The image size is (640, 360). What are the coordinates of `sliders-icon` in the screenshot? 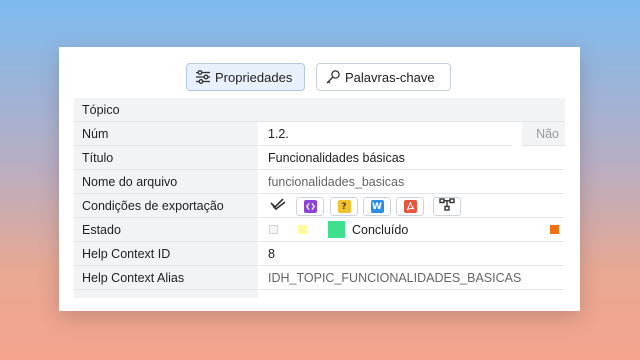 It's located at (203, 77).